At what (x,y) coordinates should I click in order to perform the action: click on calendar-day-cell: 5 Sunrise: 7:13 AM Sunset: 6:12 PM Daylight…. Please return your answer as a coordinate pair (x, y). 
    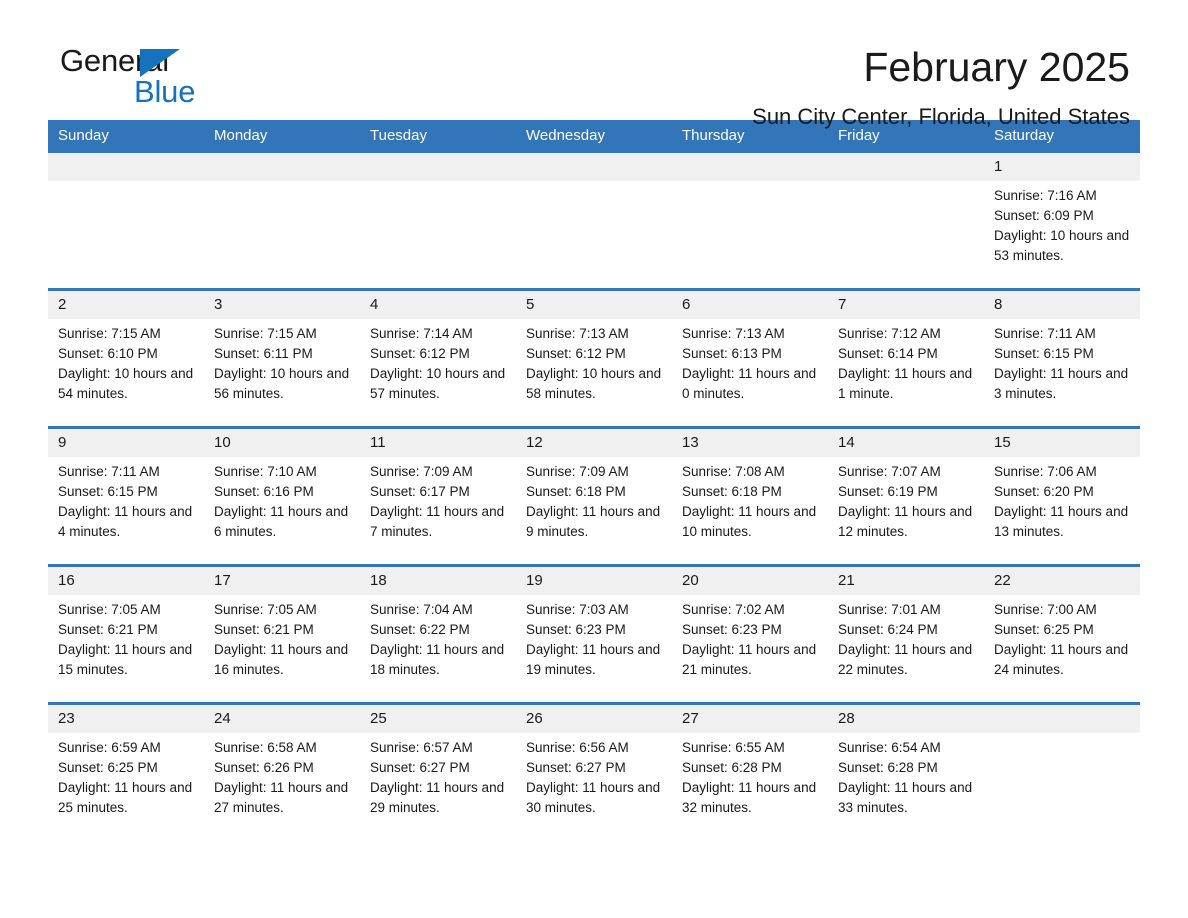
    Looking at the image, I should click on (594, 358).